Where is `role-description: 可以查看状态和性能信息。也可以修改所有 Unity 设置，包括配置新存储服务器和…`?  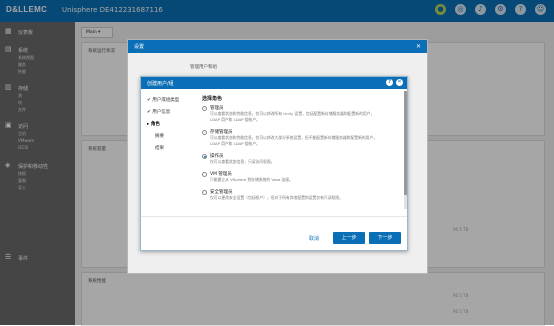
role-description: 可以查看状态和性能信息。也可以修改所有 Unity 设置，包括配置新存储服务器和… is located at coordinates (292, 116).